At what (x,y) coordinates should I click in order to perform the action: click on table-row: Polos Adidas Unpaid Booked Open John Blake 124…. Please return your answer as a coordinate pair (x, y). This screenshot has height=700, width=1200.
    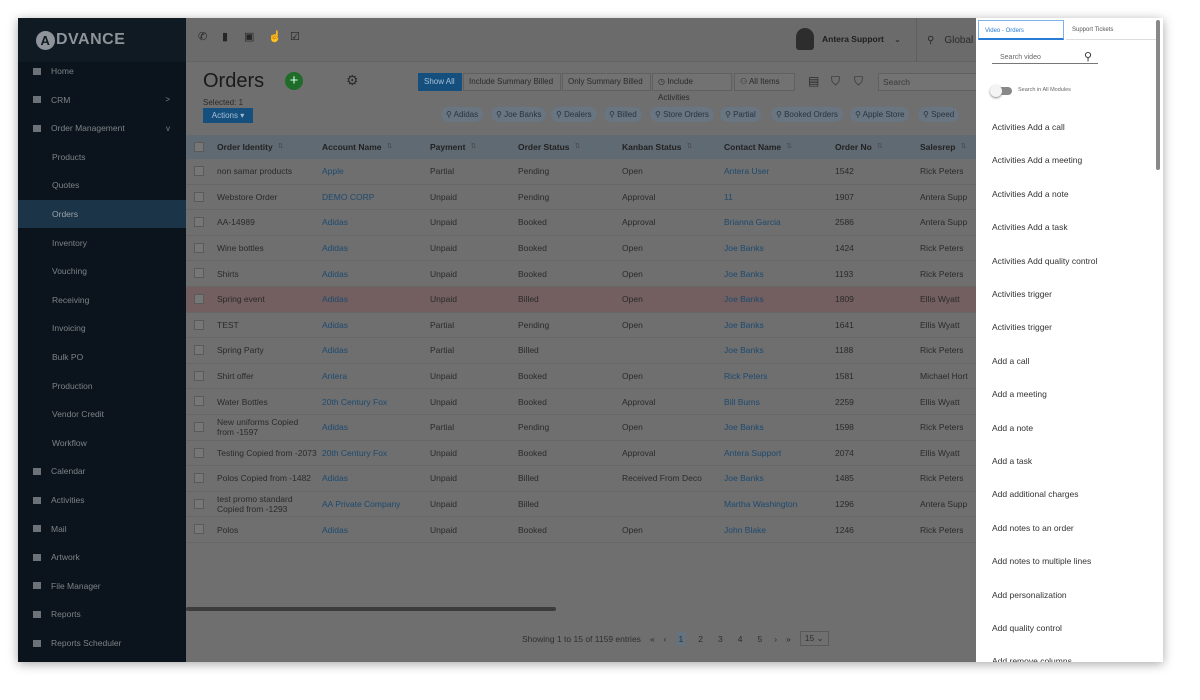
    Looking at the image, I should click on (590, 530).